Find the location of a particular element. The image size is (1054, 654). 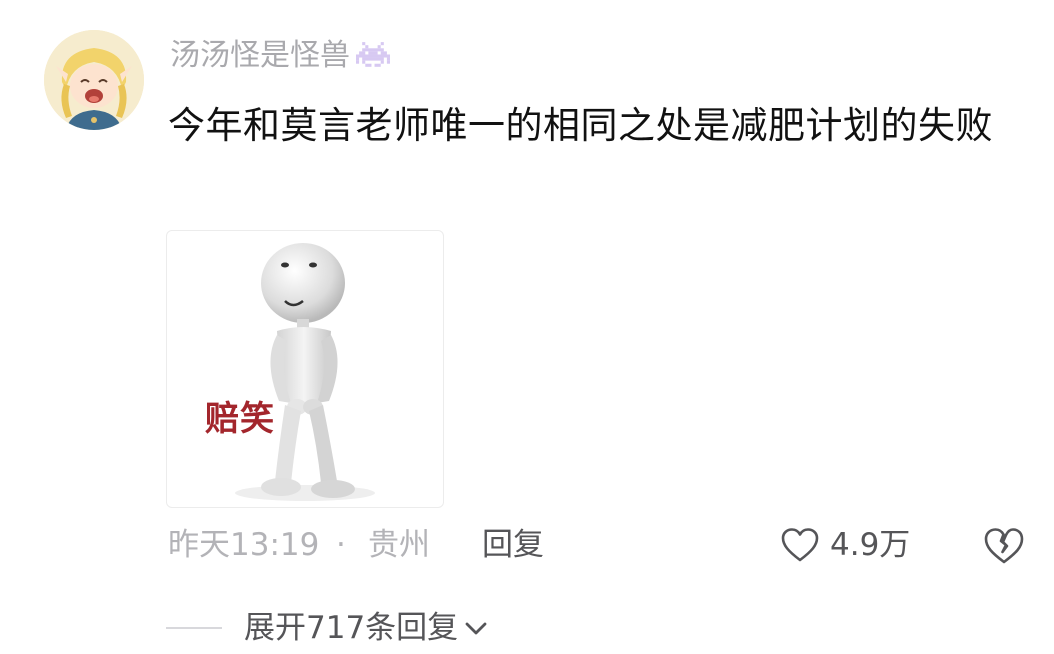

like-button: 4.9万 is located at coordinates (845, 545).